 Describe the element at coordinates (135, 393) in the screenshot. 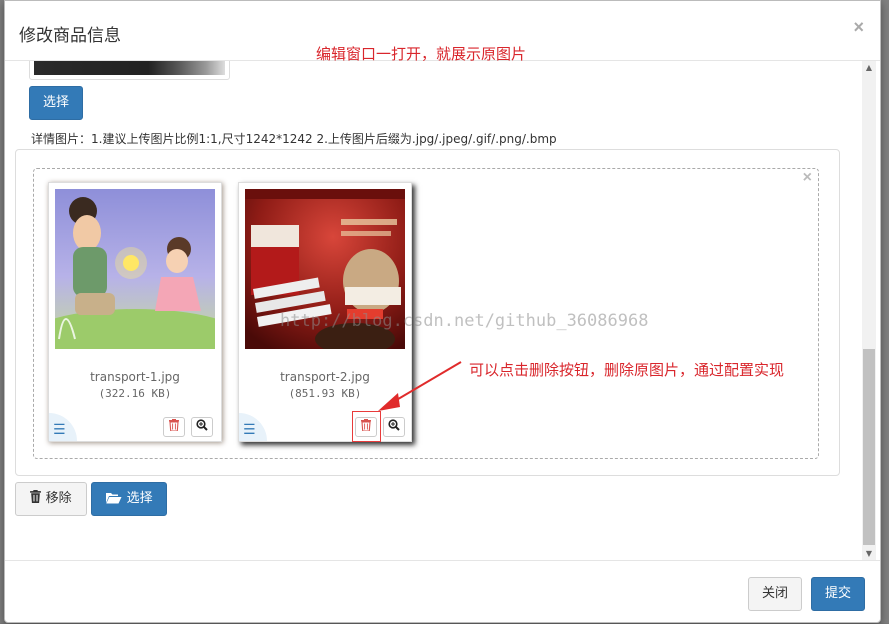

I see `preview-file-size-1: (322.16 KB)` at that location.